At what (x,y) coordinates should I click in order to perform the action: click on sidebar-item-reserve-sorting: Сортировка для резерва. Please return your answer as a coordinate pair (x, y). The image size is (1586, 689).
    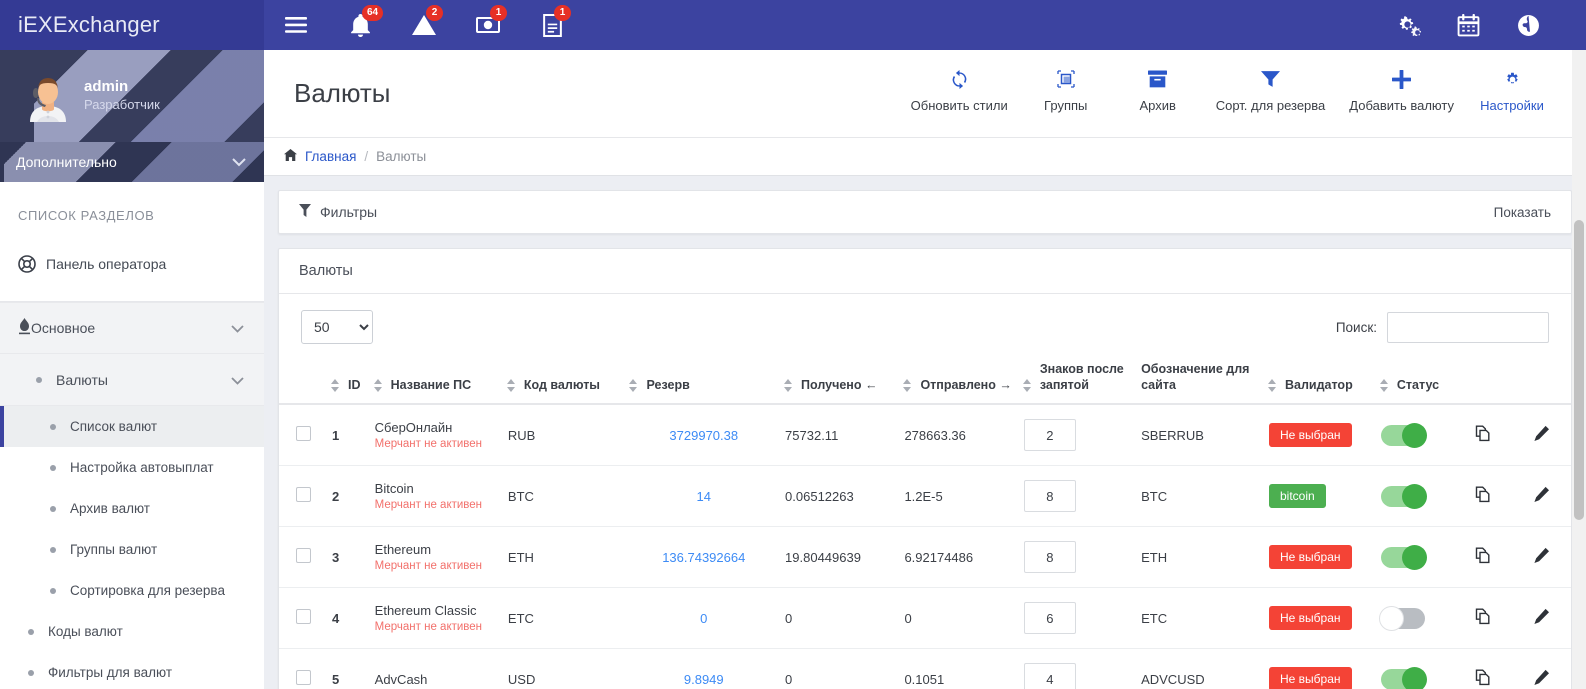
    Looking at the image, I should click on (132, 590).